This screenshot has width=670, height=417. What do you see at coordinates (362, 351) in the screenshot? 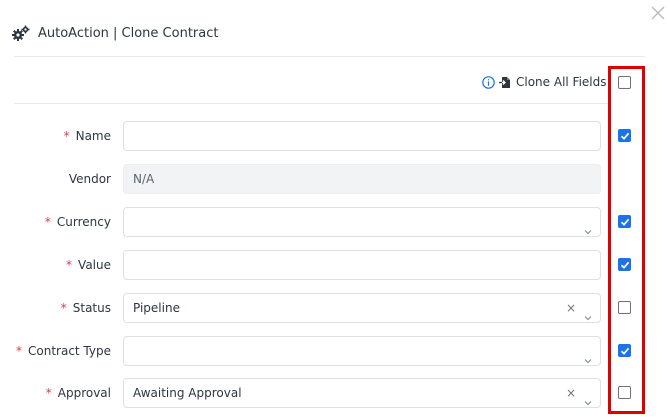
I see `contract-type-select` at bounding box center [362, 351].